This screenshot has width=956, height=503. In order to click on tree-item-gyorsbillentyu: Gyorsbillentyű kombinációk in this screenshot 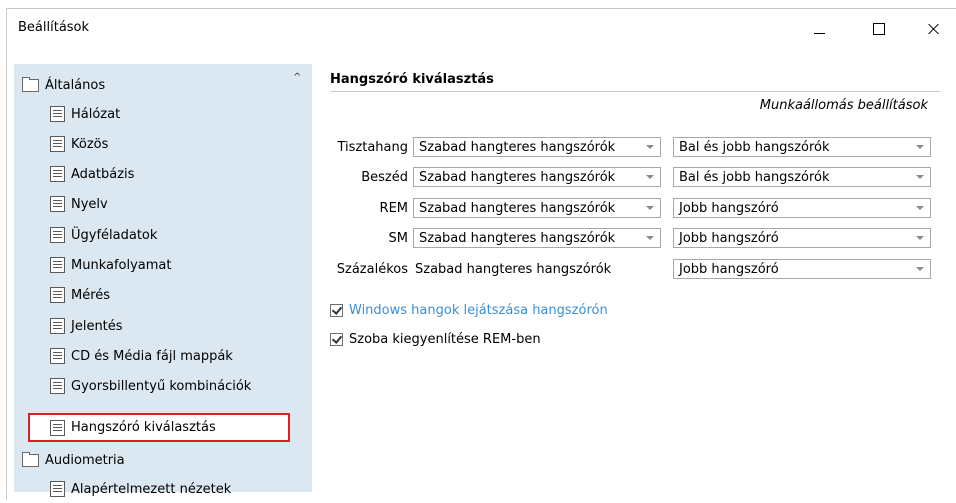, I will do `click(150, 386)`.